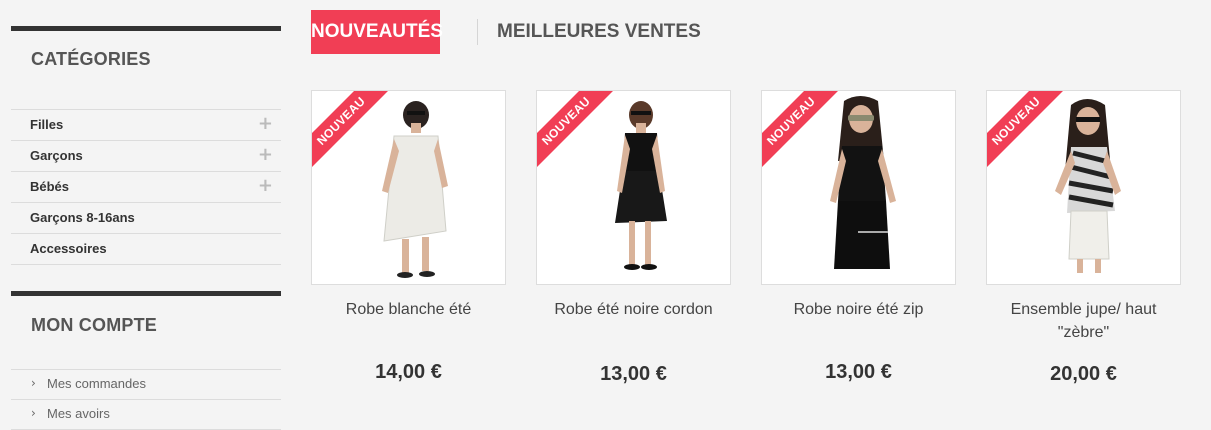 This screenshot has width=1211, height=430. Describe the element at coordinates (477, 32) in the screenshot. I see `tab-separator` at that location.